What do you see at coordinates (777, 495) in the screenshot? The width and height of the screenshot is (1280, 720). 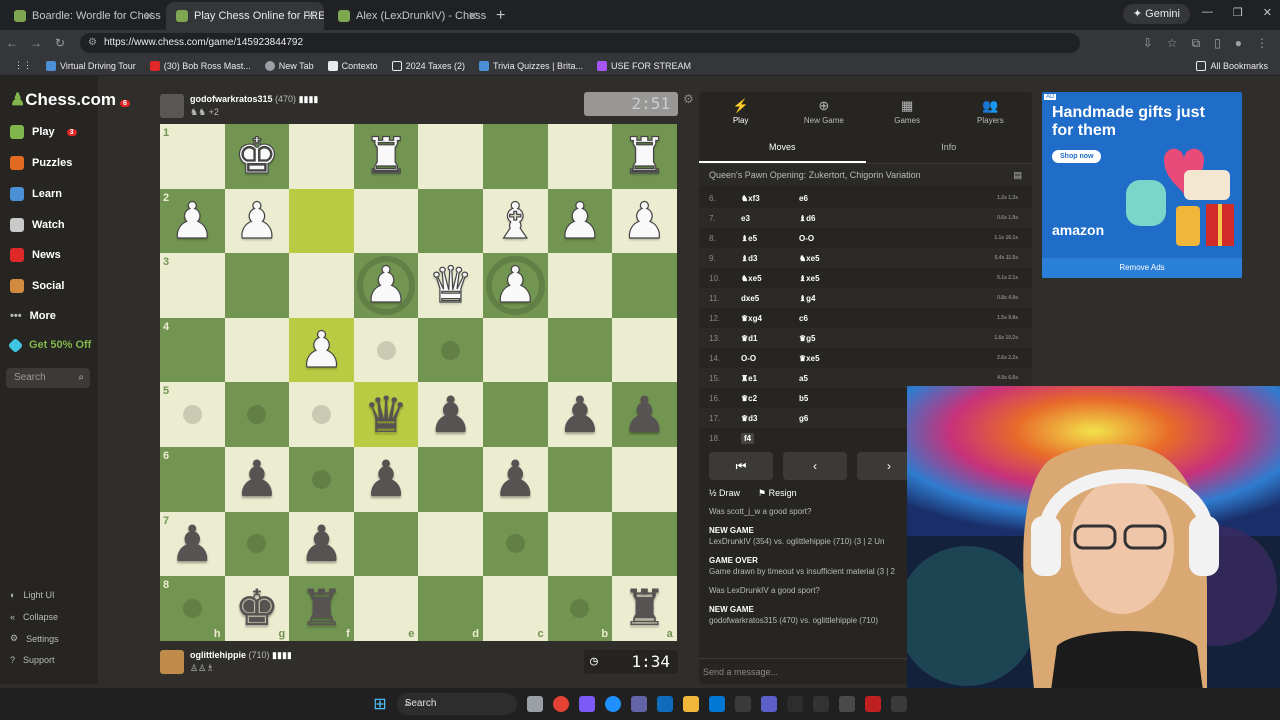 I see `resign-button: ⚑ Resign` at bounding box center [777, 495].